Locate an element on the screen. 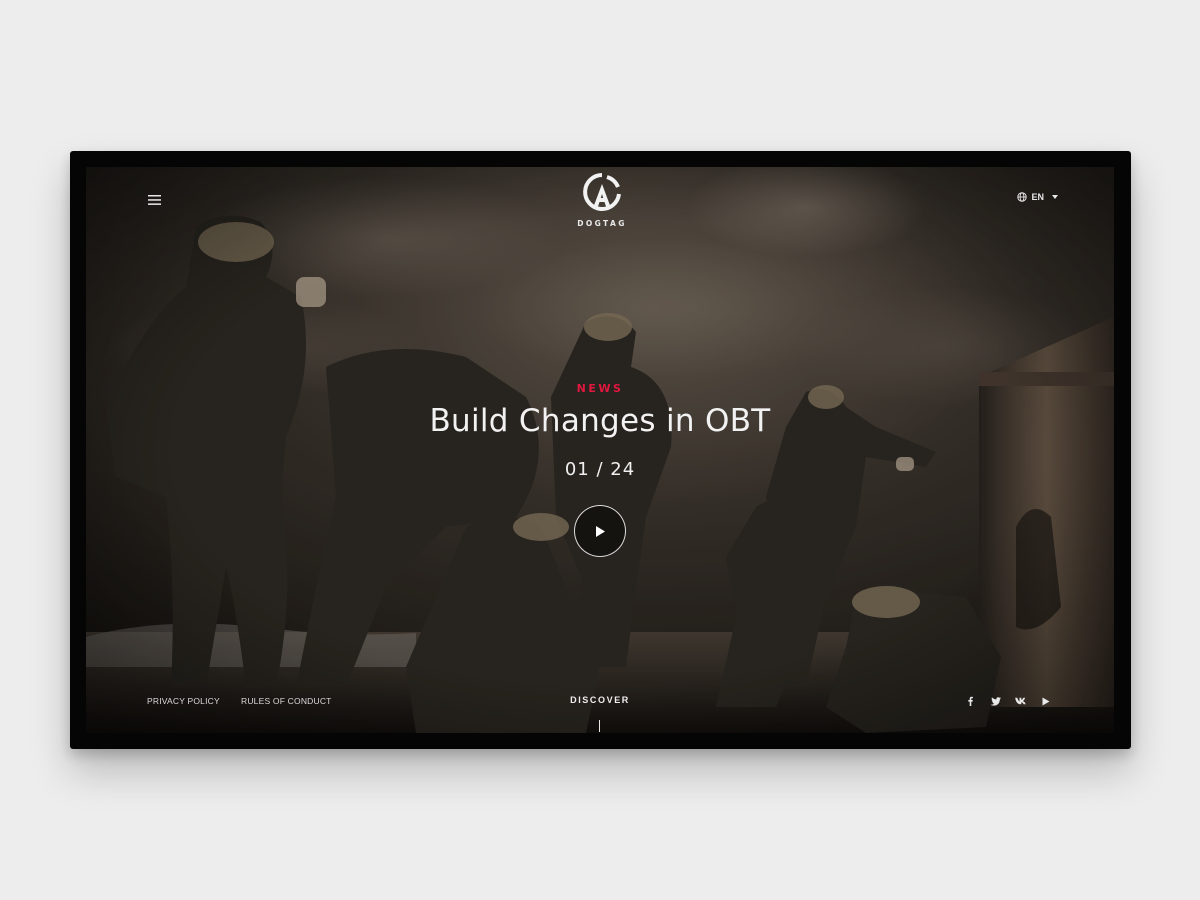 The image size is (1200, 900). scroll-indicator is located at coordinates (599, 726).